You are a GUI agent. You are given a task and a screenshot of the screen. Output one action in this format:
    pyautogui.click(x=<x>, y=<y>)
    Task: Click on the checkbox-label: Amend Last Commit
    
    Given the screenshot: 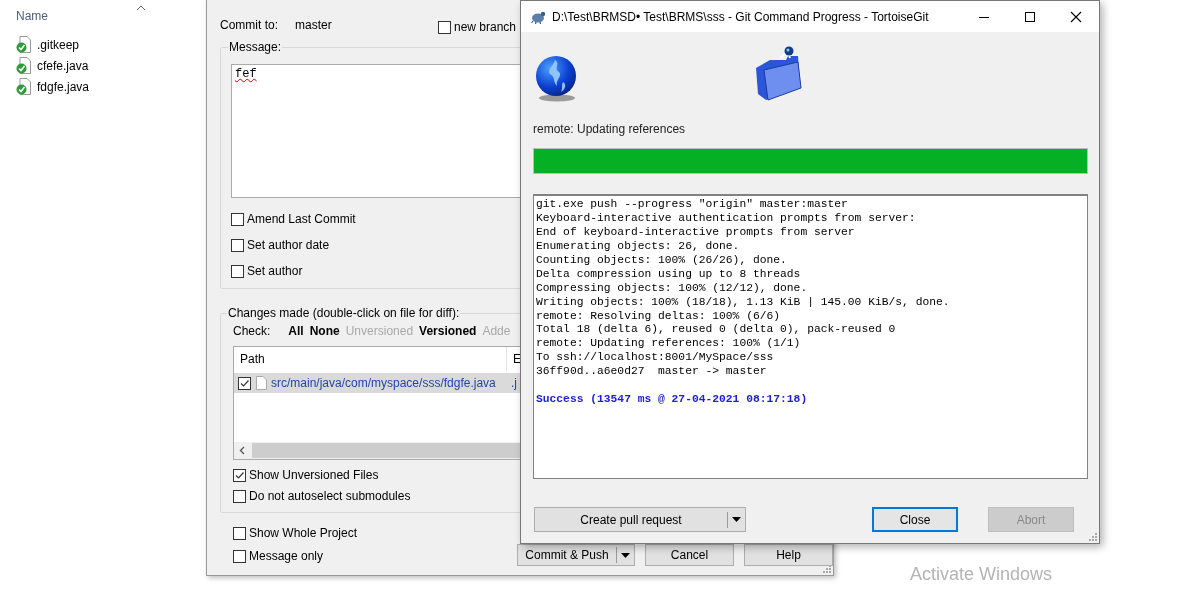 What is the action you would take?
    pyautogui.click(x=301, y=219)
    